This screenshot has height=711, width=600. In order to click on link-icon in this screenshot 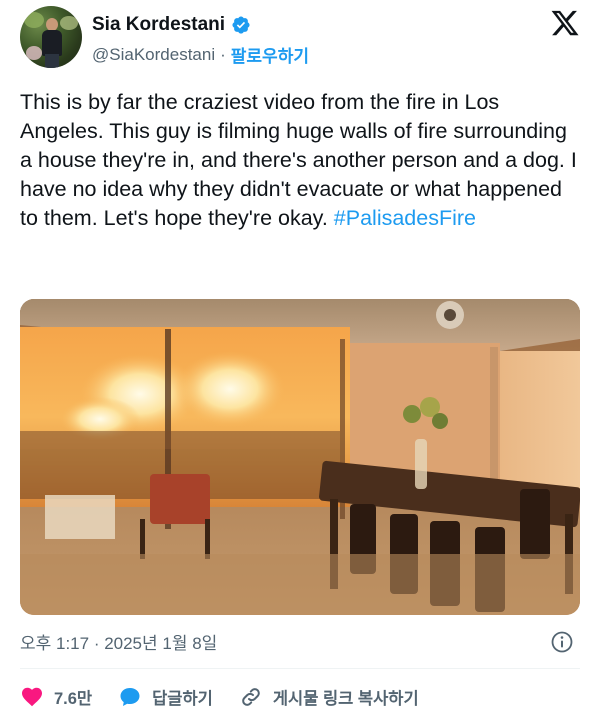, I will do `click(251, 697)`.